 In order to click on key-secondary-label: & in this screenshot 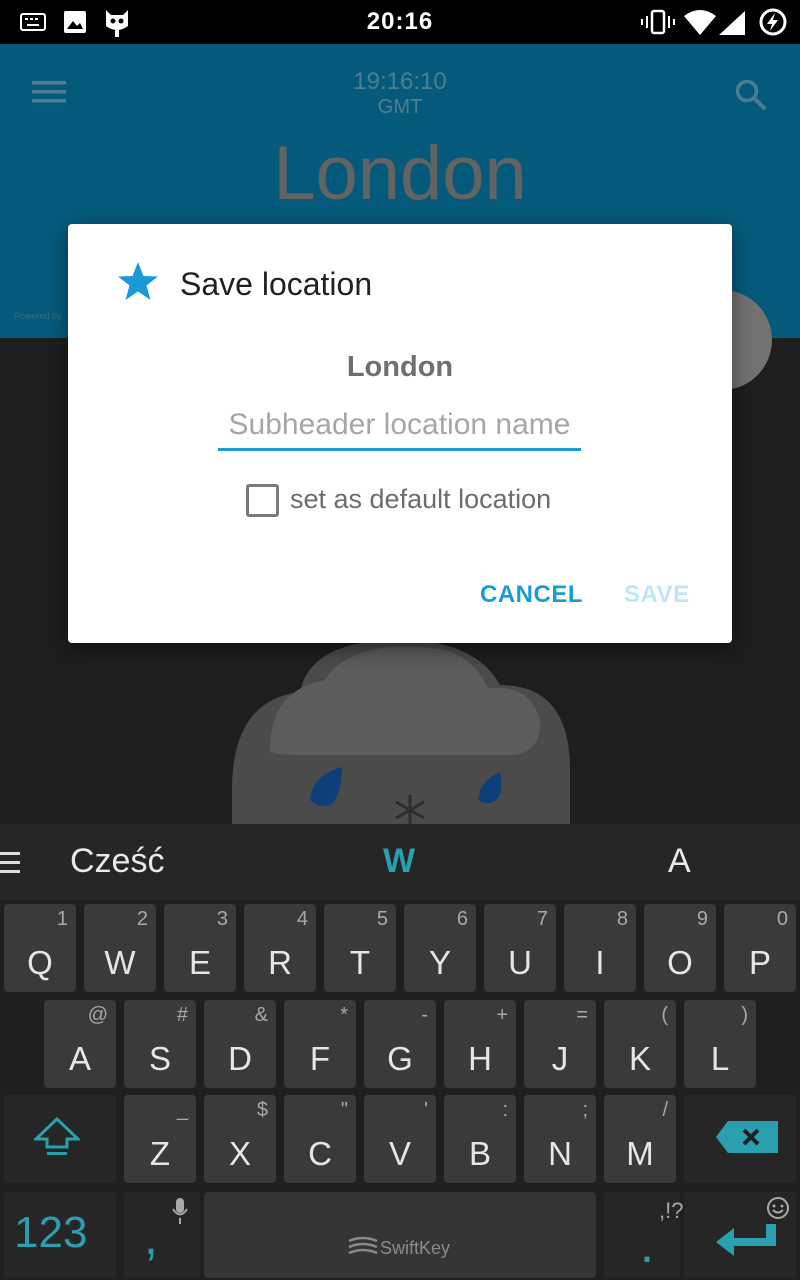, I will do `click(261, 1015)`.